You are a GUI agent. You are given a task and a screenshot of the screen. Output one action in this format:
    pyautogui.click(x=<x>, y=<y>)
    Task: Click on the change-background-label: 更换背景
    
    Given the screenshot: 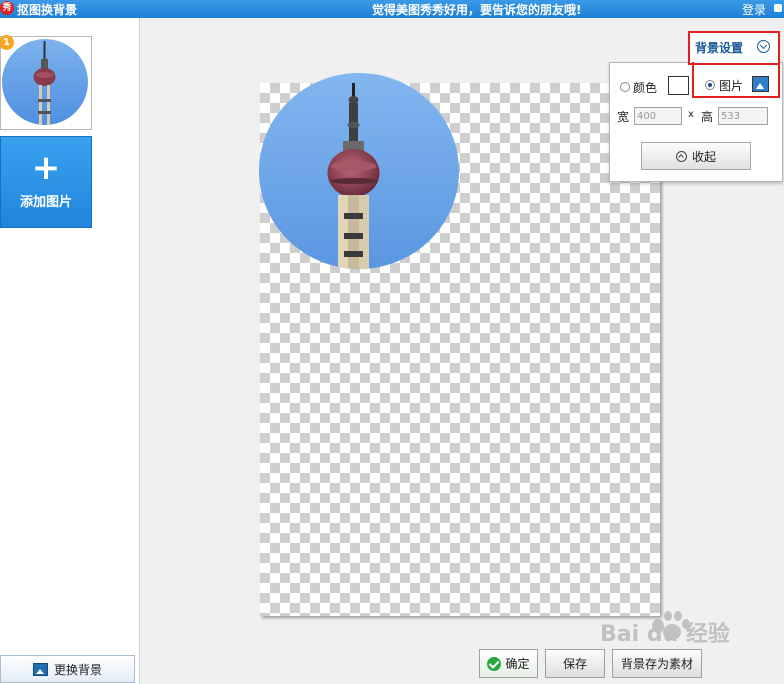 What is the action you would take?
    pyautogui.click(x=77, y=669)
    